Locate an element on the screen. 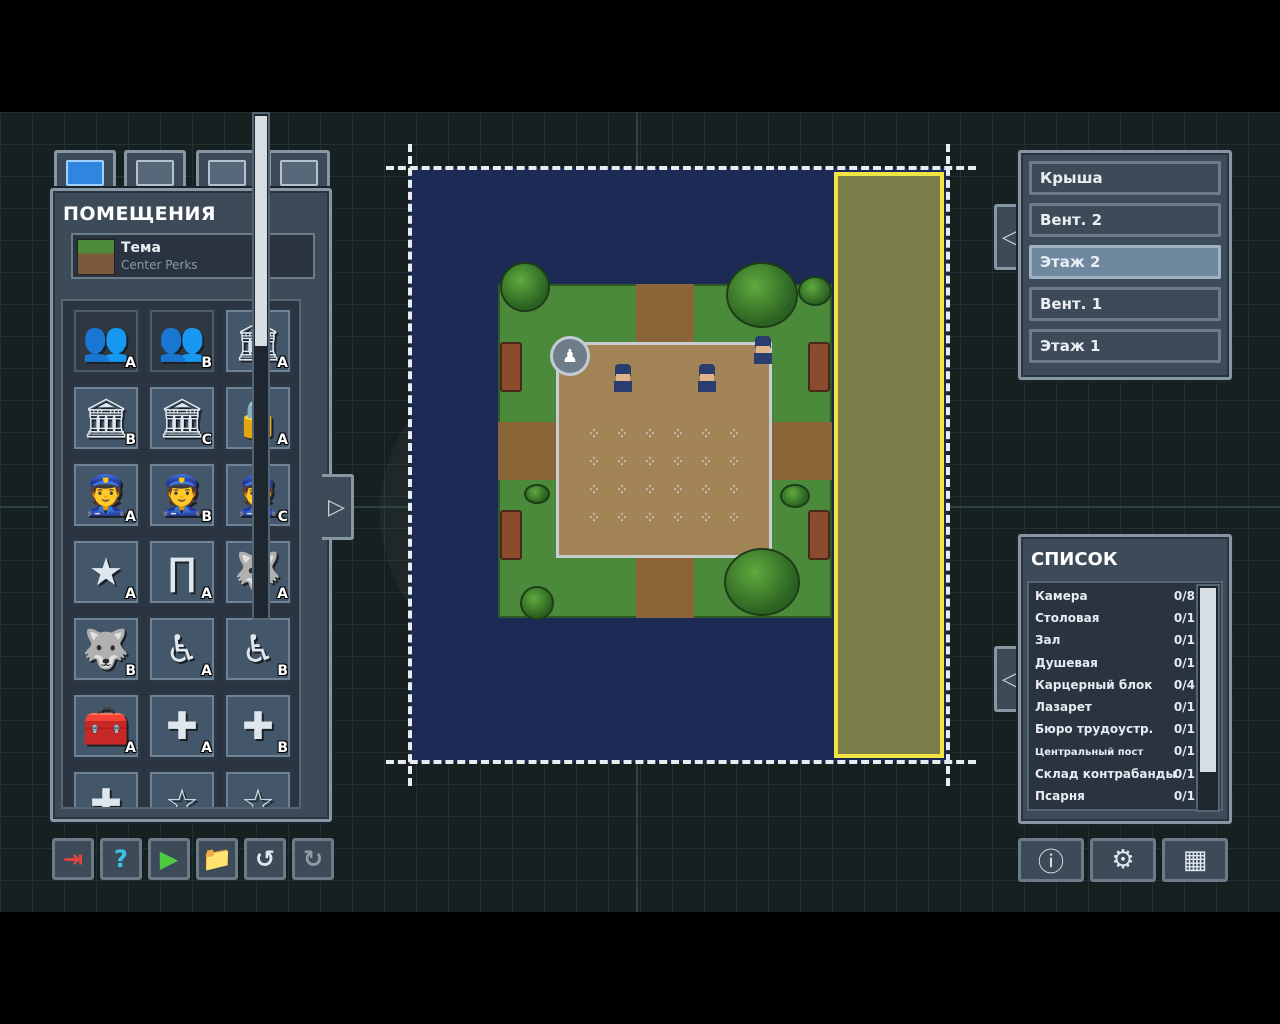  tab-blueprint is located at coordinates (85, 171).